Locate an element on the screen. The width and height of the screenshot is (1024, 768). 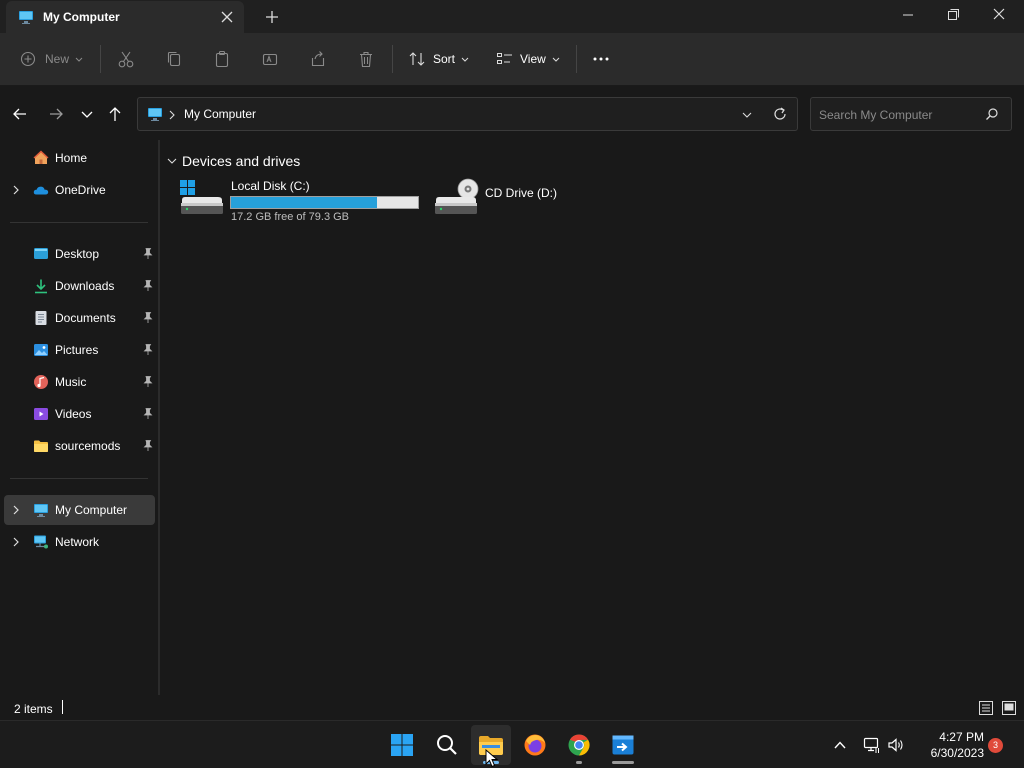
sidebar-item-downloads: Downloads is located at coordinates (79, 286).